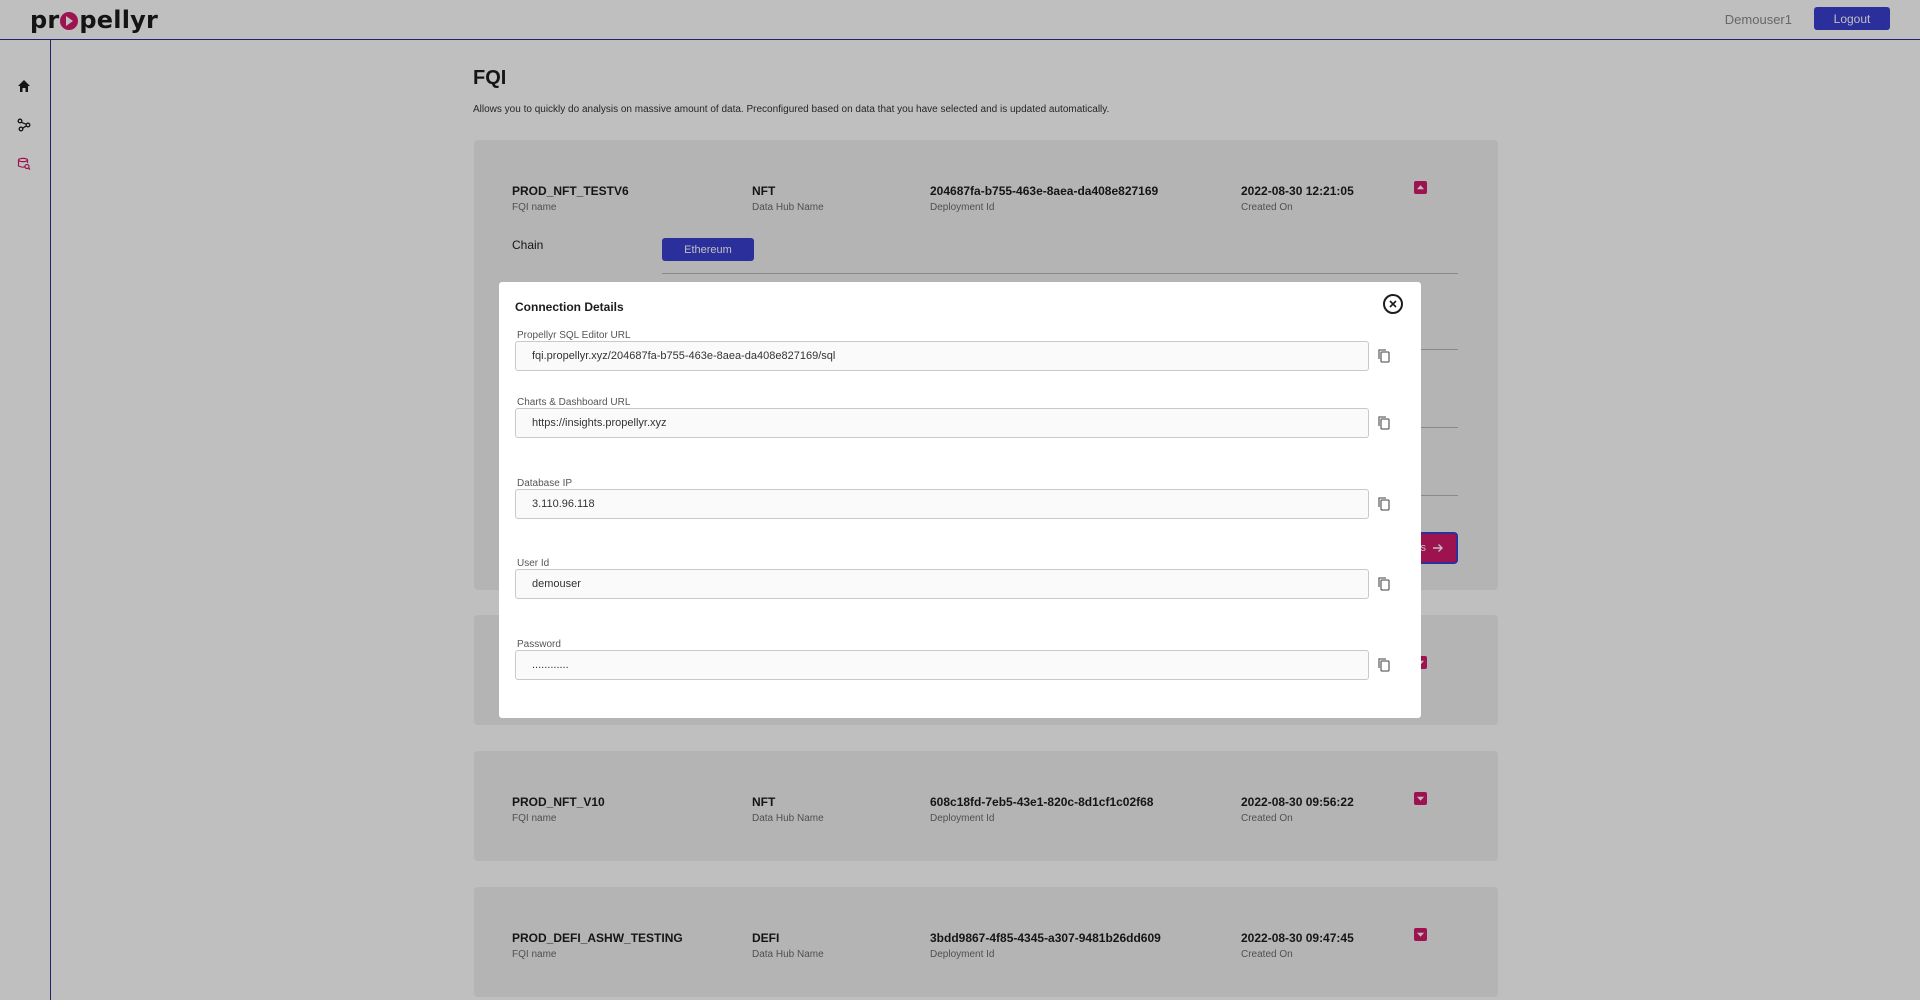  Describe the element at coordinates (569, 307) in the screenshot. I see `modal-title: Connection Details` at that location.